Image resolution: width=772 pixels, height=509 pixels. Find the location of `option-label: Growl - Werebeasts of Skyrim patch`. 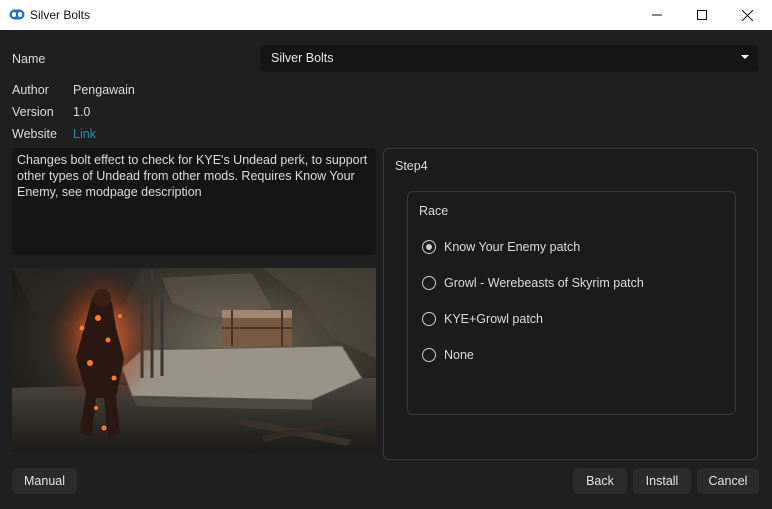

option-label: Growl - Werebeasts of Skyrim patch is located at coordinates (544, 283).